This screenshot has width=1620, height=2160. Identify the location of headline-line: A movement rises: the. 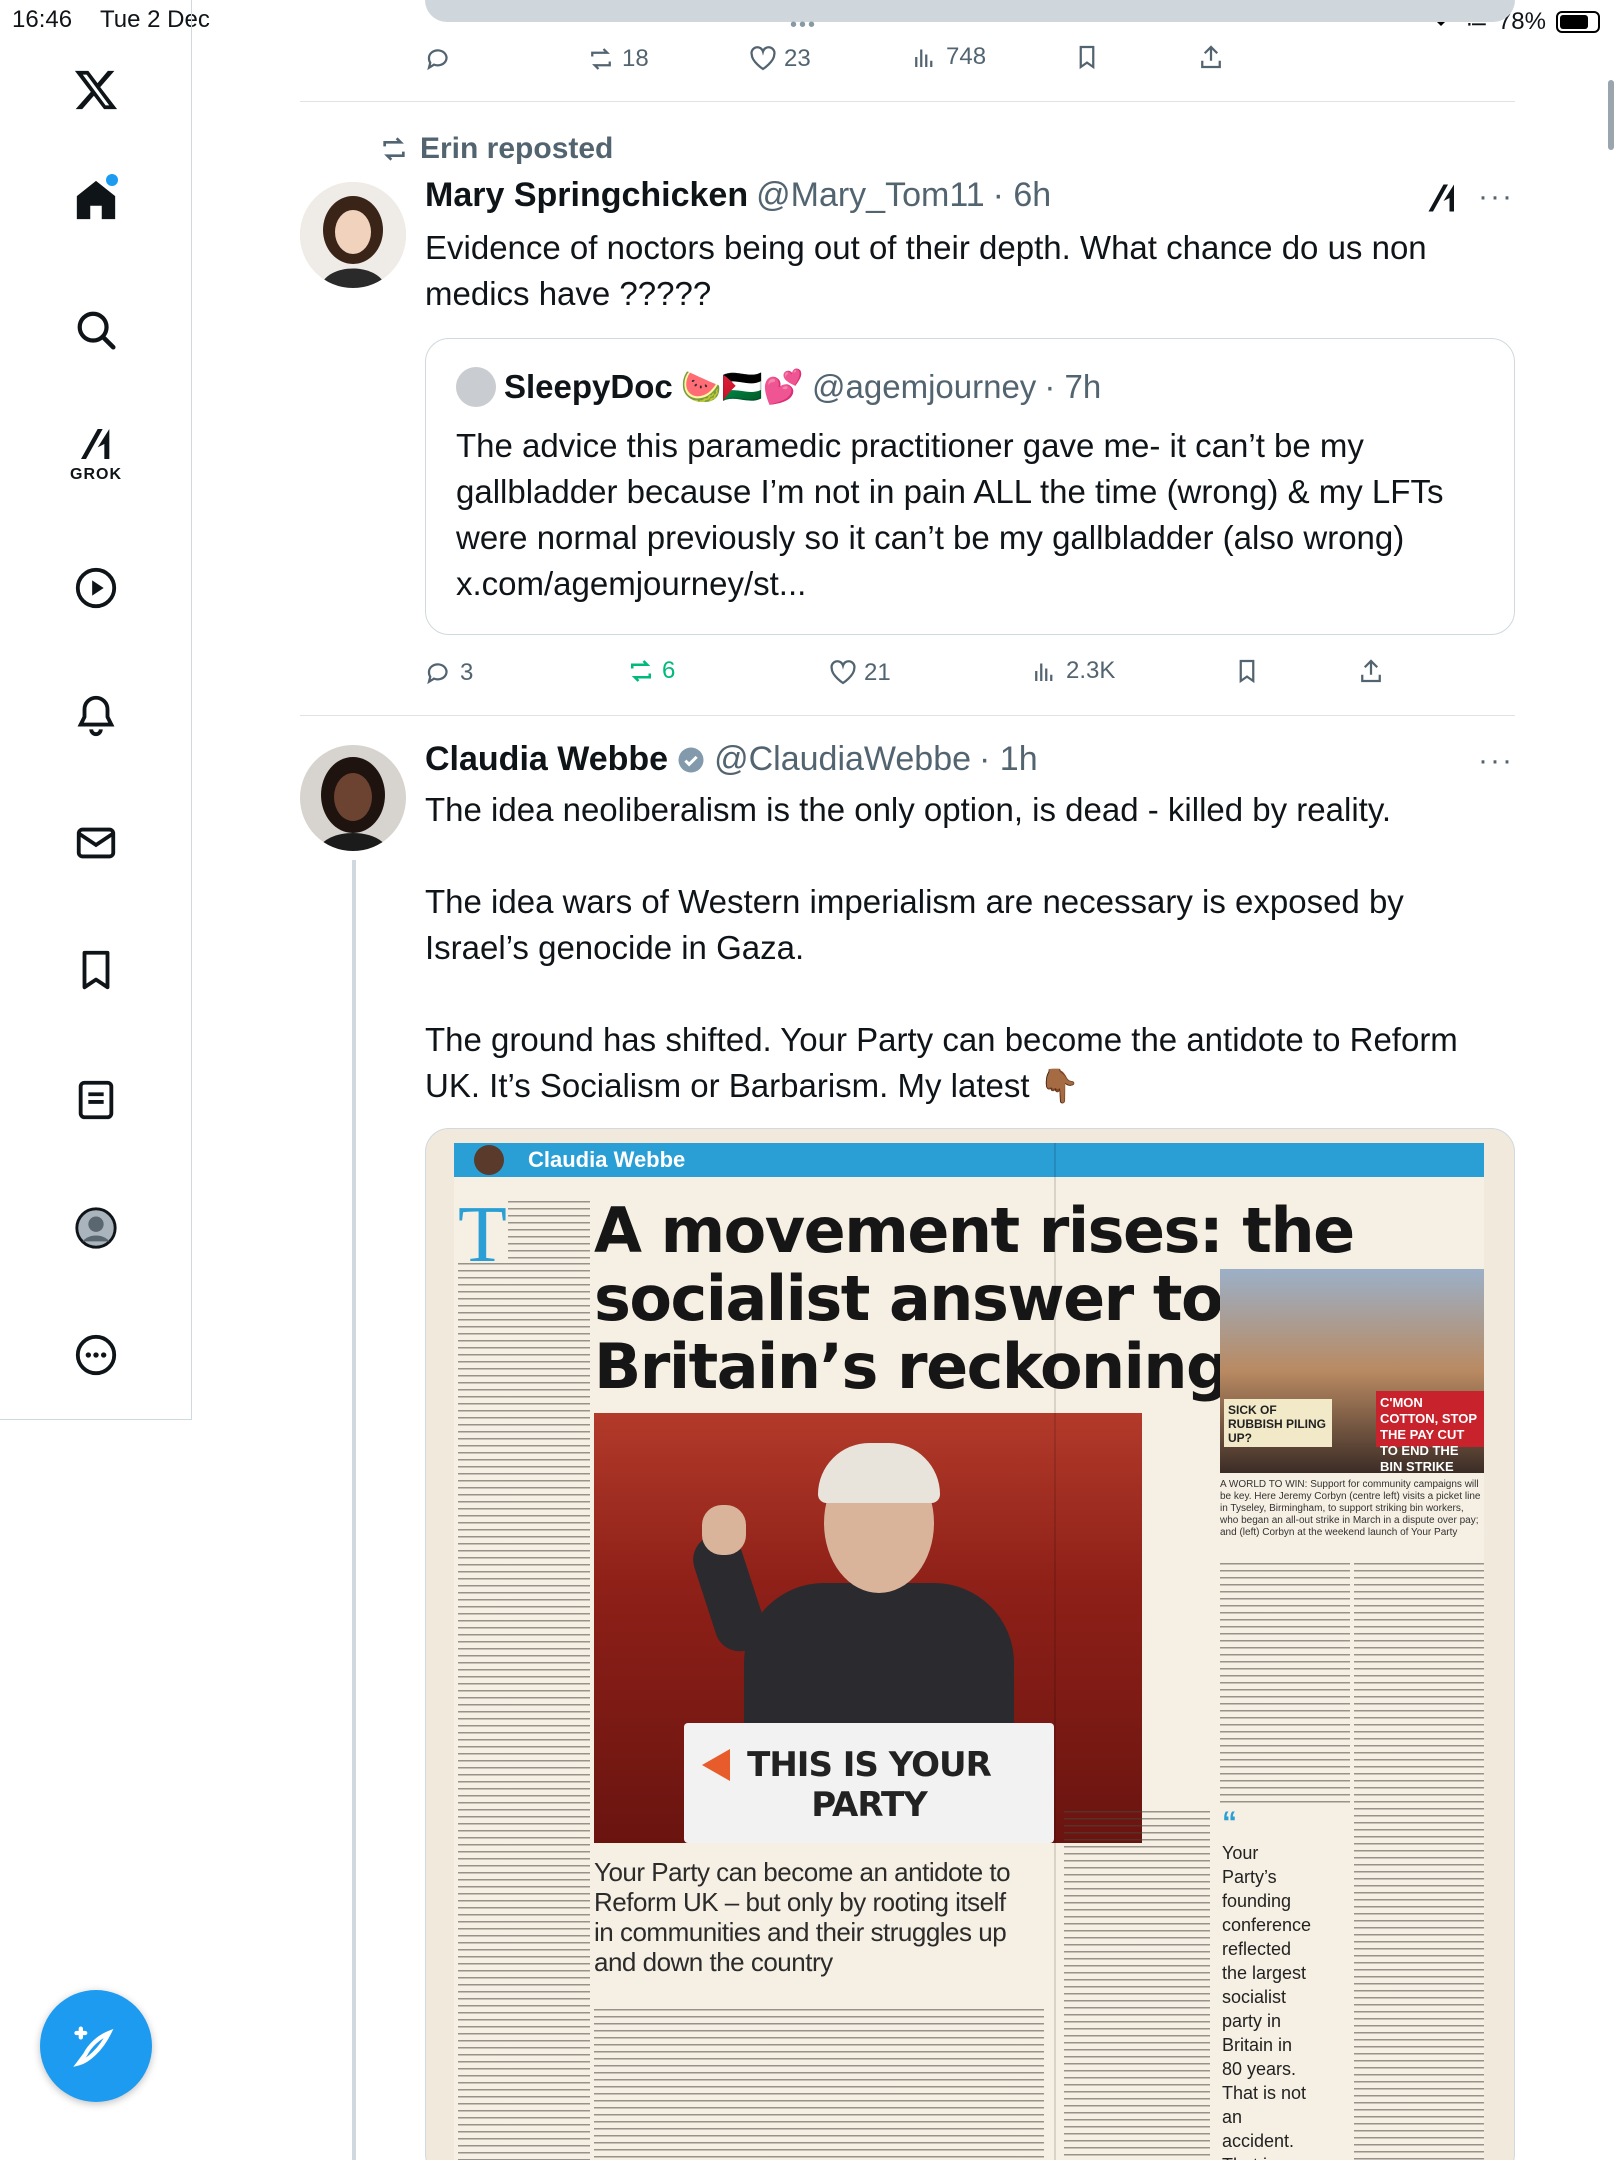
(974, 1230).